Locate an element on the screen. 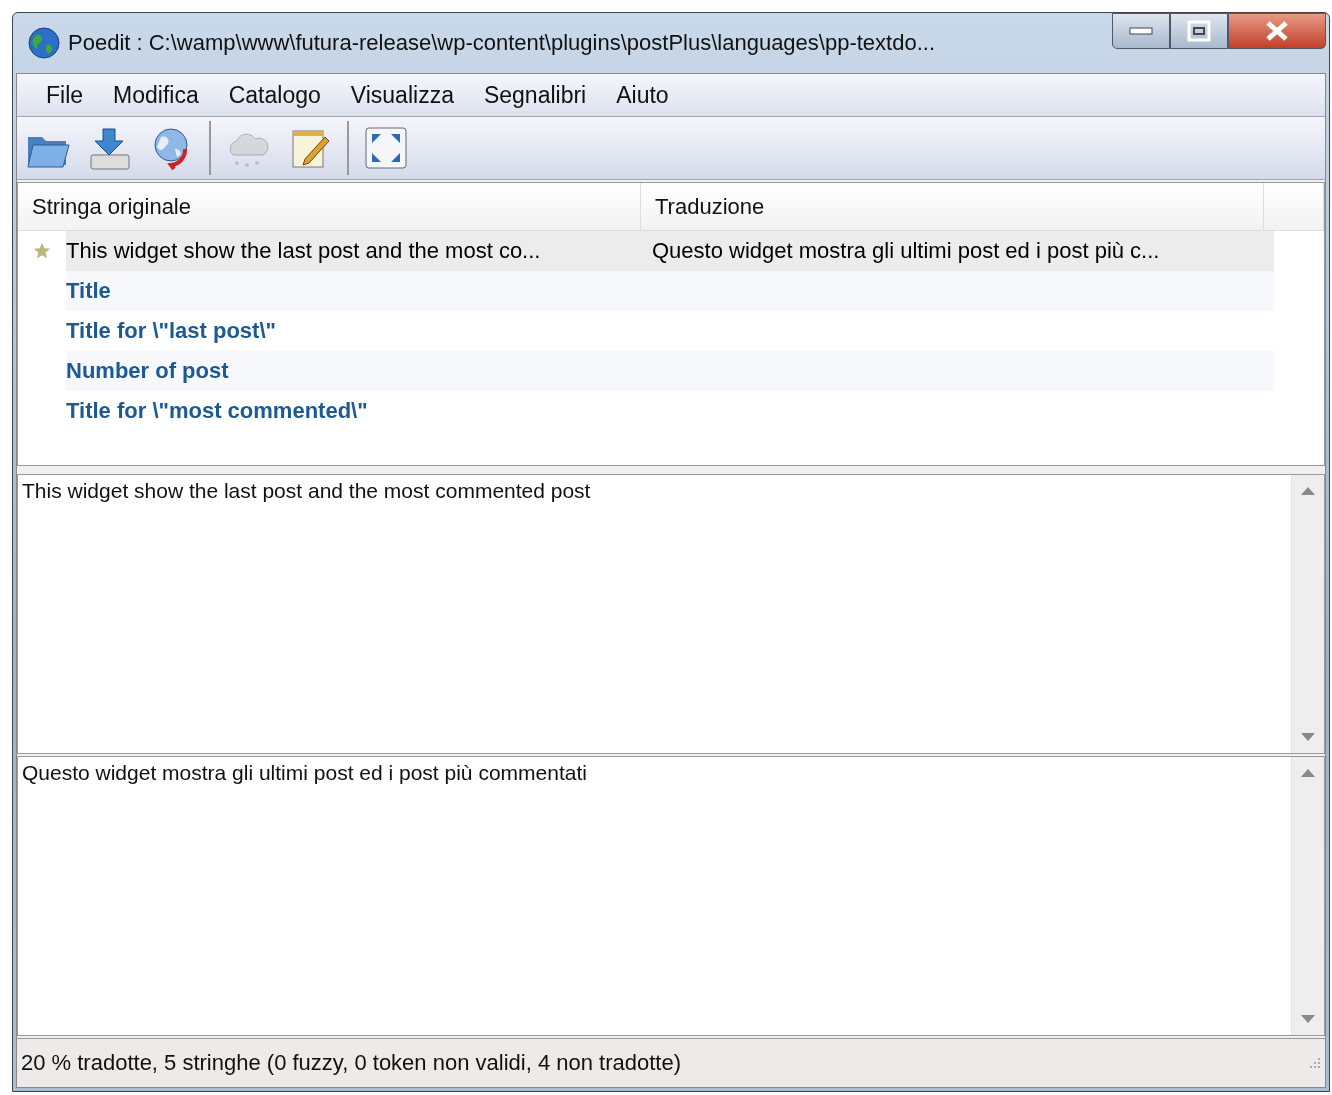  table-row: Title for \"last post\" is located at coordinates (670, 331).